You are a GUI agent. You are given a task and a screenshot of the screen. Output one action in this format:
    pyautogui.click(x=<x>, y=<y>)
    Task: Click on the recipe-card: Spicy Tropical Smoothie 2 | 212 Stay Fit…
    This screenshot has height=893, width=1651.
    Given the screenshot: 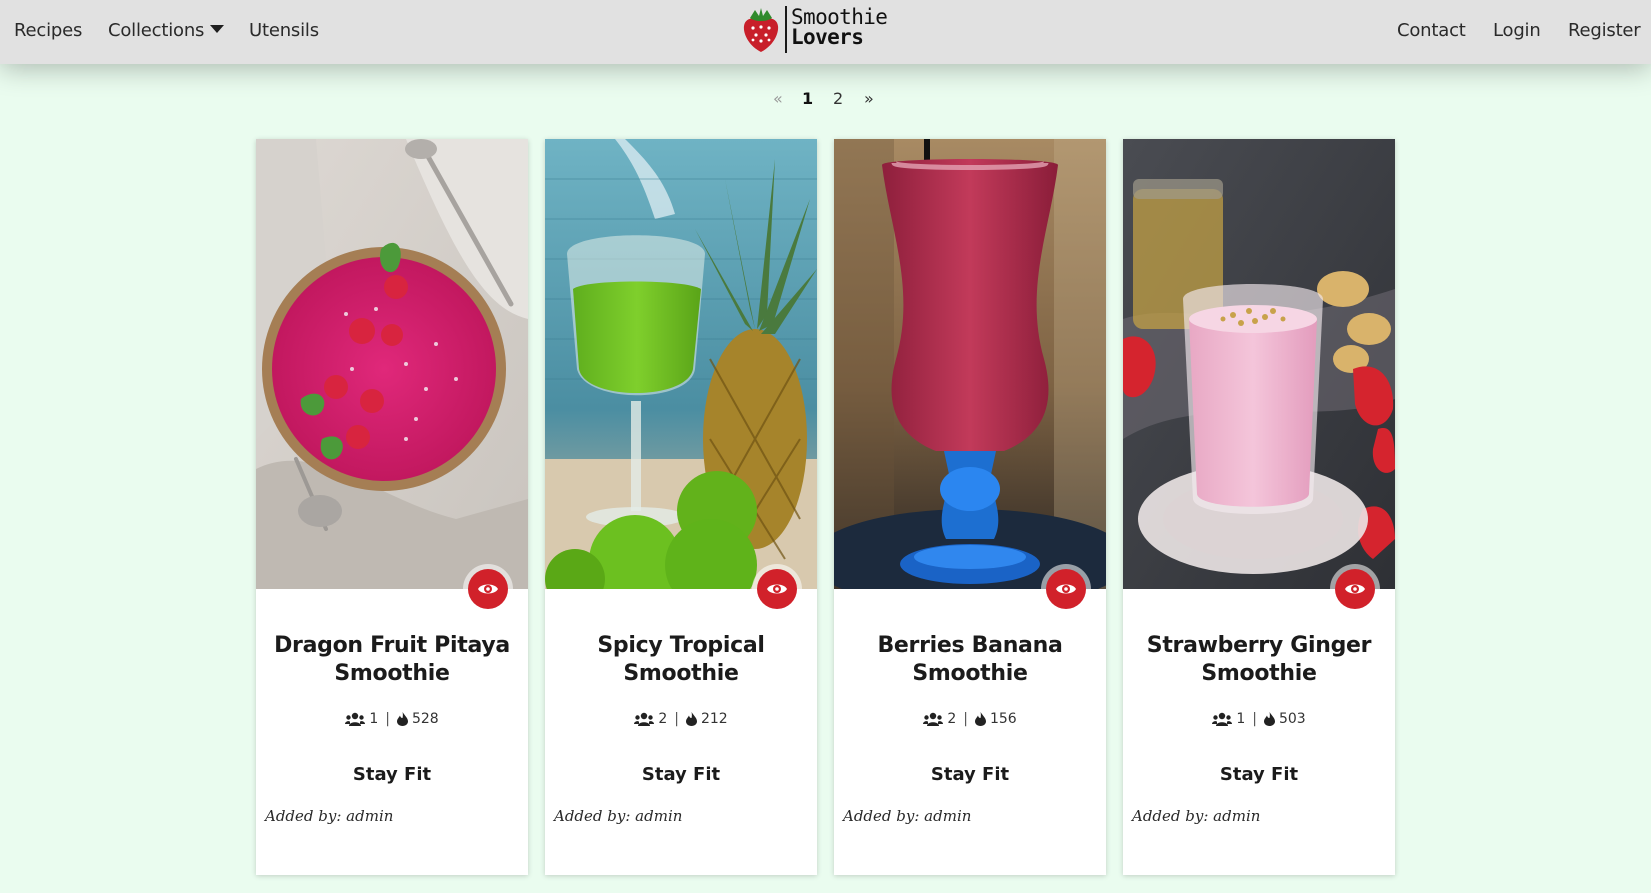 What is the action you would take?
    pyautogui.click(x=681, y=507)
    